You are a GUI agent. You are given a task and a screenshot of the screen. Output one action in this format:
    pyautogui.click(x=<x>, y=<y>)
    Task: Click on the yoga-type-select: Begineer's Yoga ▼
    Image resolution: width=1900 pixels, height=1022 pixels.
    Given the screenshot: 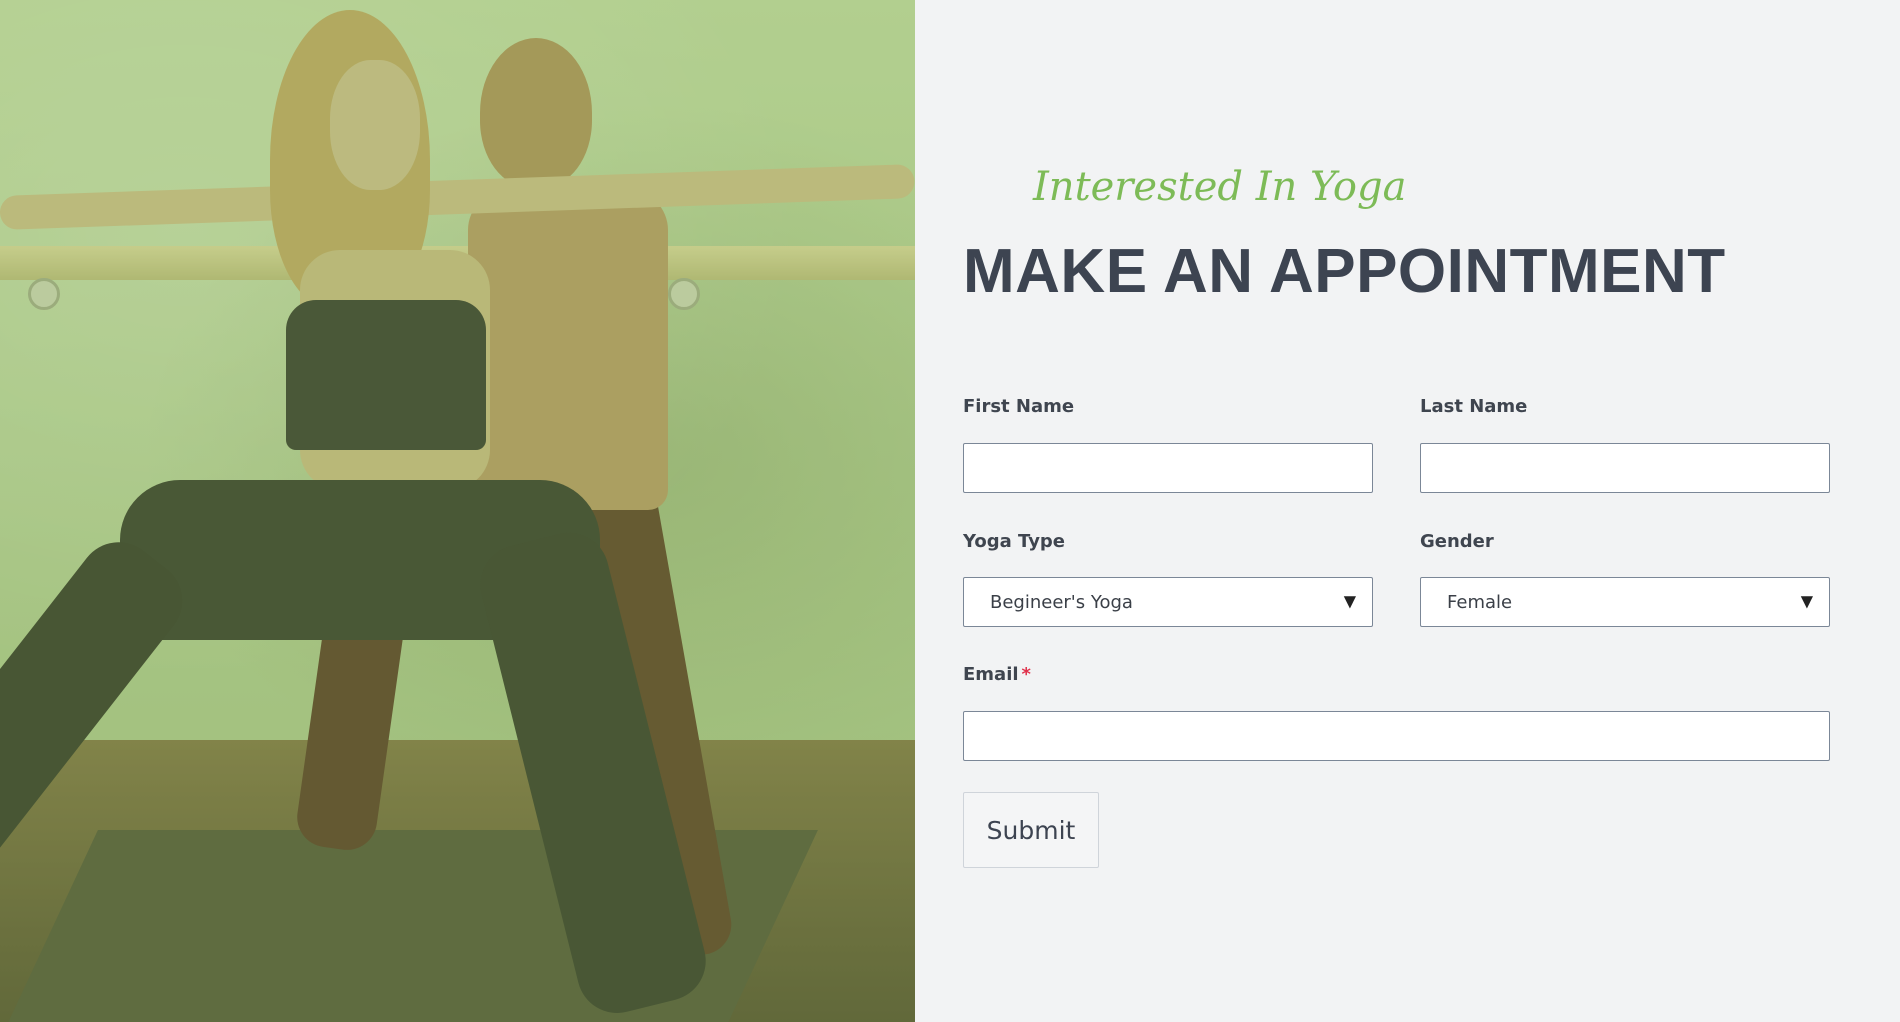 What is the action you would take?
    pyautogui.click(x=1168, y=602)
    